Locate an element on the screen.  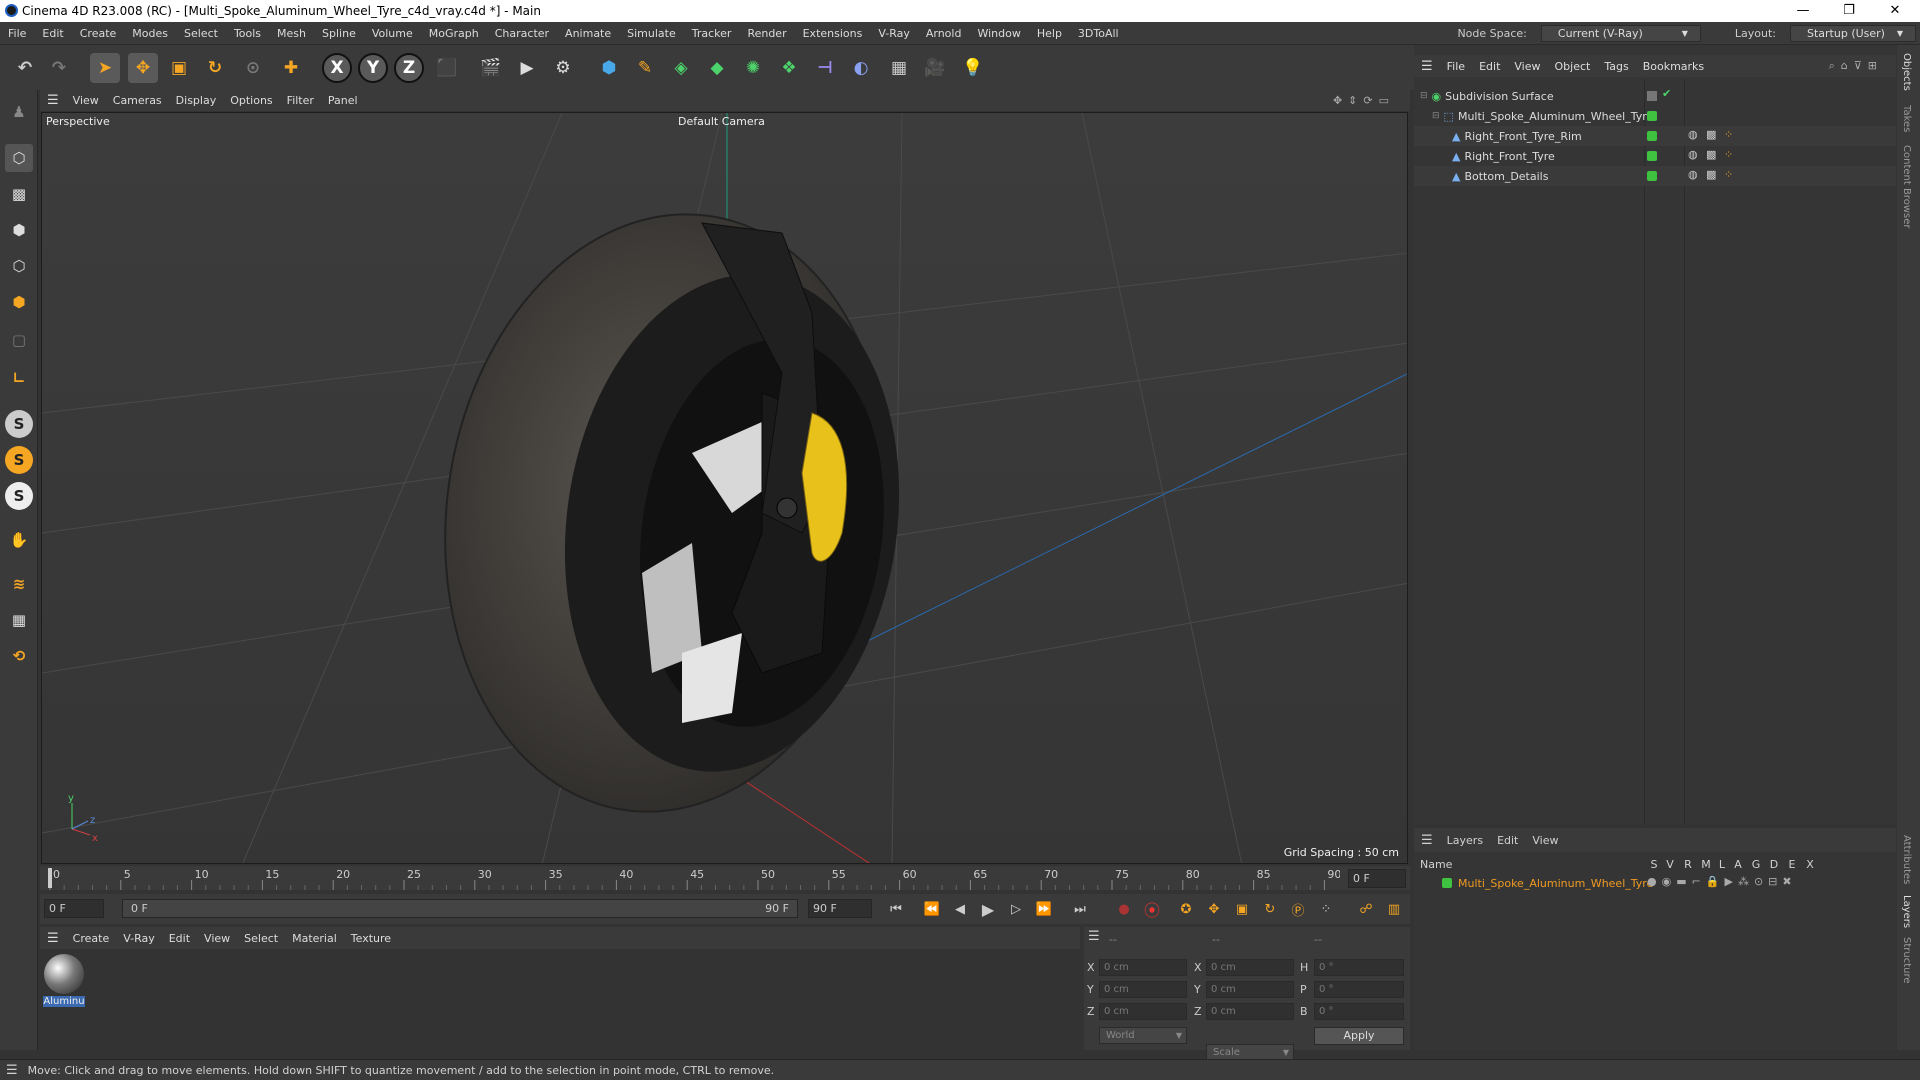
timeline-playhead is located at coordinates (50, 878).